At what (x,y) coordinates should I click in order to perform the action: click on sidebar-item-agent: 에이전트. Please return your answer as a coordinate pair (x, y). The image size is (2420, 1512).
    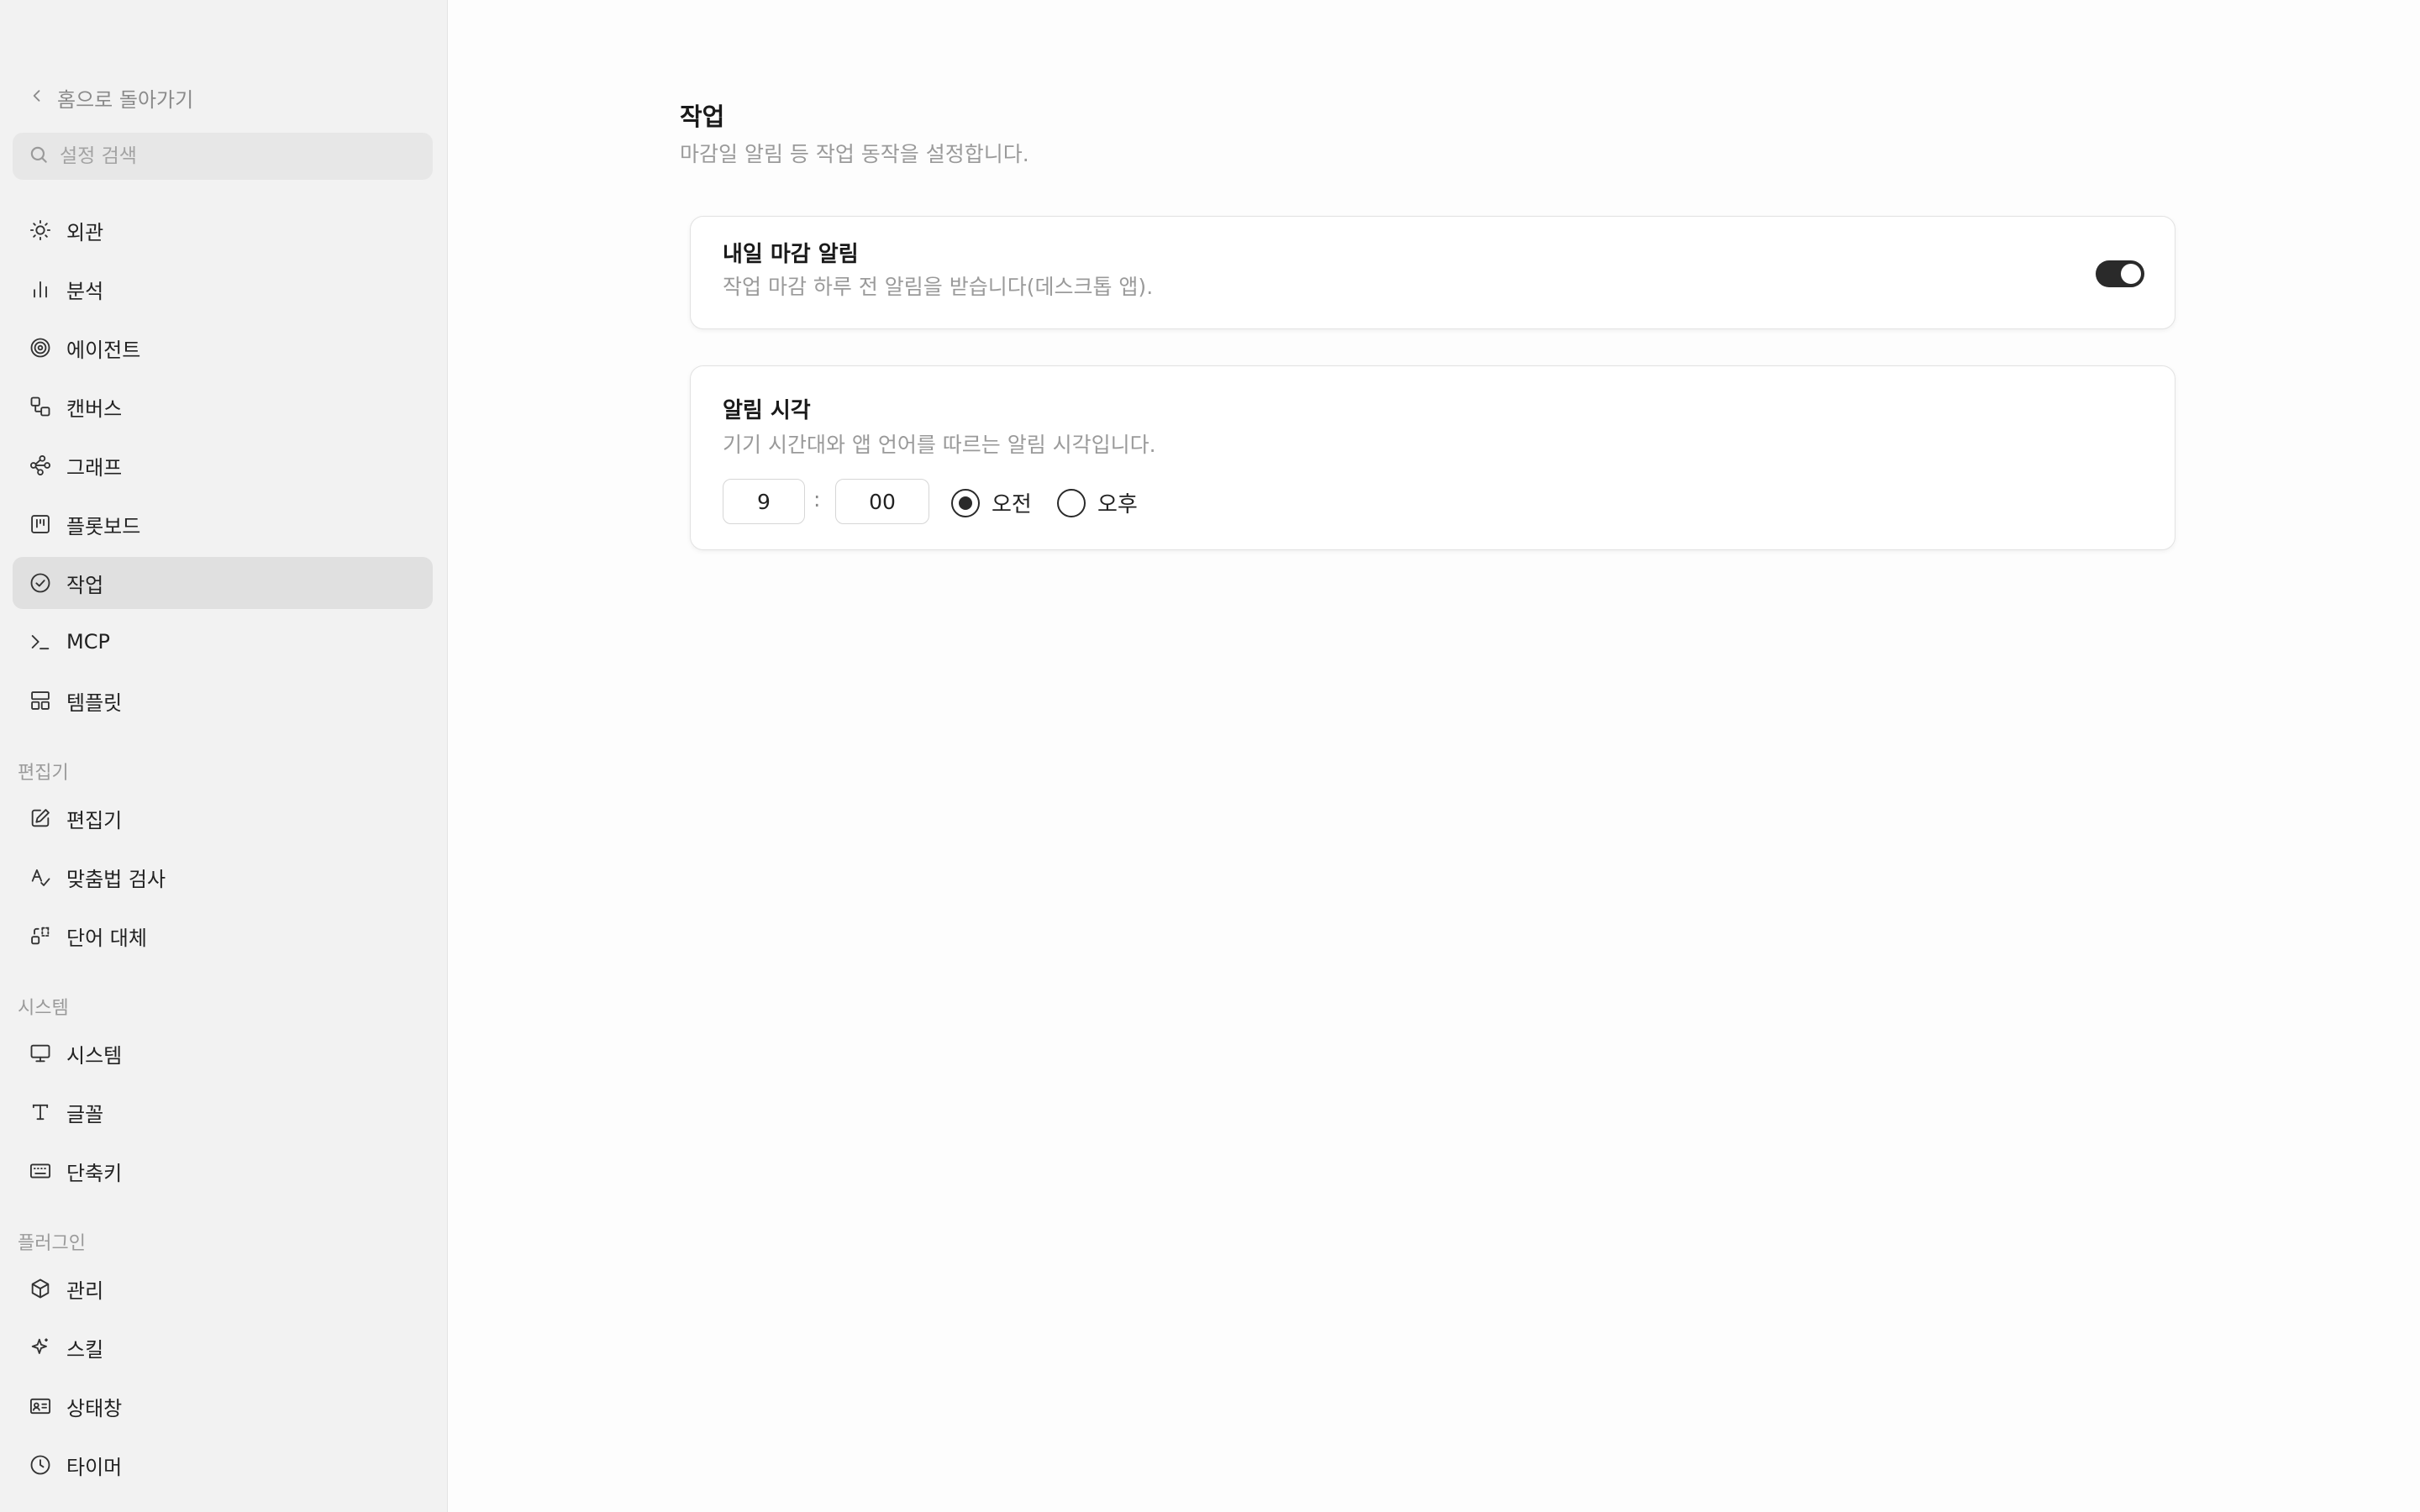
    Looking at the image, I should click on (223, 348).